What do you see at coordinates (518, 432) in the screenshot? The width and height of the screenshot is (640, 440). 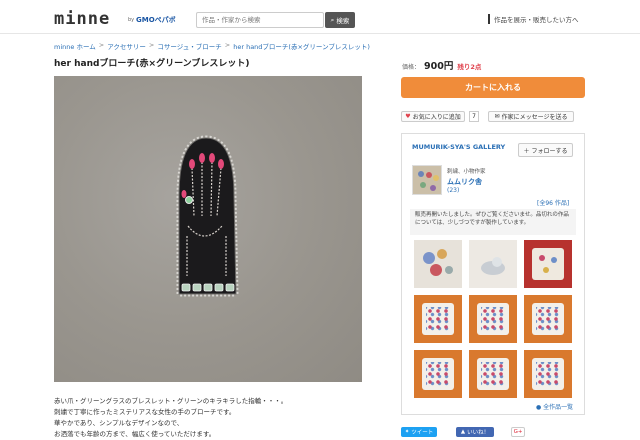 I see `google-plus-button: G+` at bounding box center [518, 432].